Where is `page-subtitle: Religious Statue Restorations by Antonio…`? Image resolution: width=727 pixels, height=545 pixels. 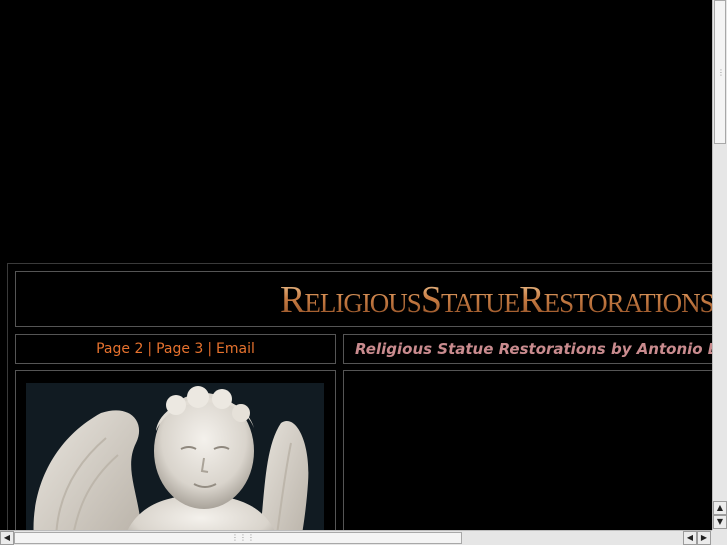 page-subtitle: Religious Statue Restorations by Antonio… is located at coordinates (533, 349).